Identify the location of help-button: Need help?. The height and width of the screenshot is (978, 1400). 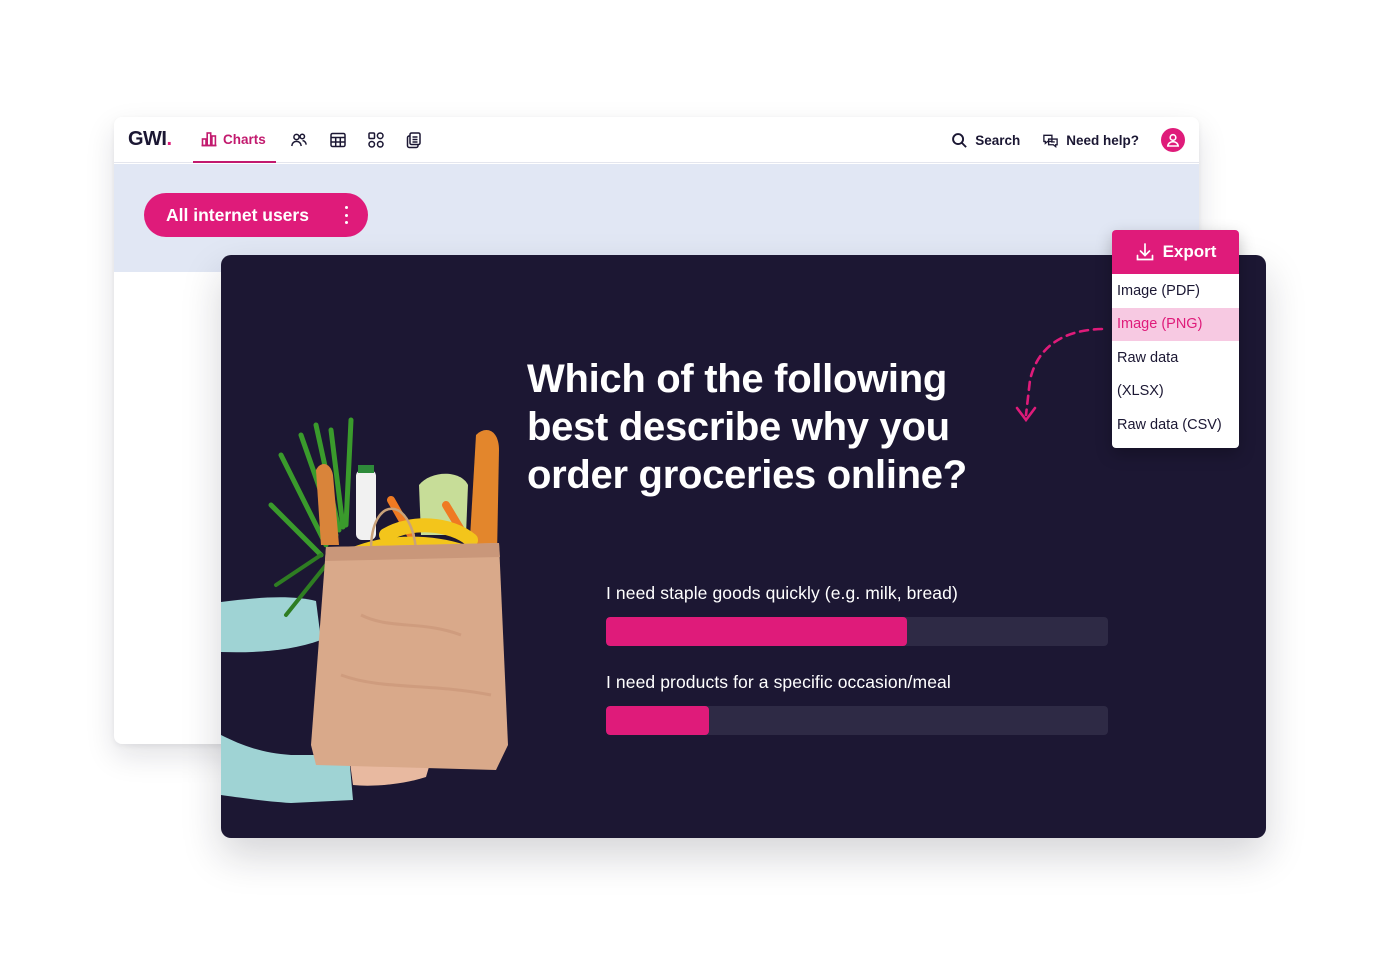
(1090, 140).